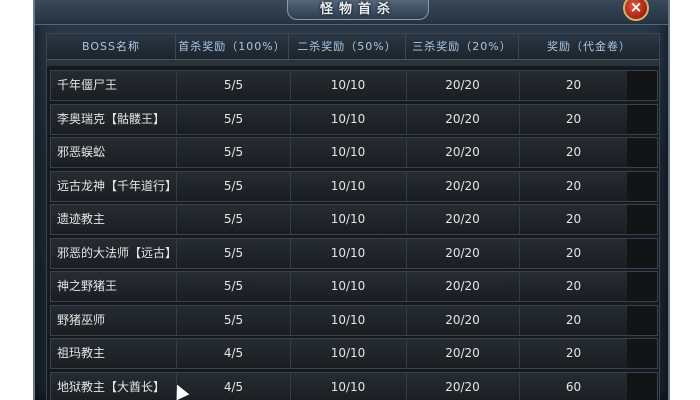  What do you see at coordinates (589, 46) in the screenshot?
I see `header-reward: 奖励（代金卷）` at bounding box center [589, 46].